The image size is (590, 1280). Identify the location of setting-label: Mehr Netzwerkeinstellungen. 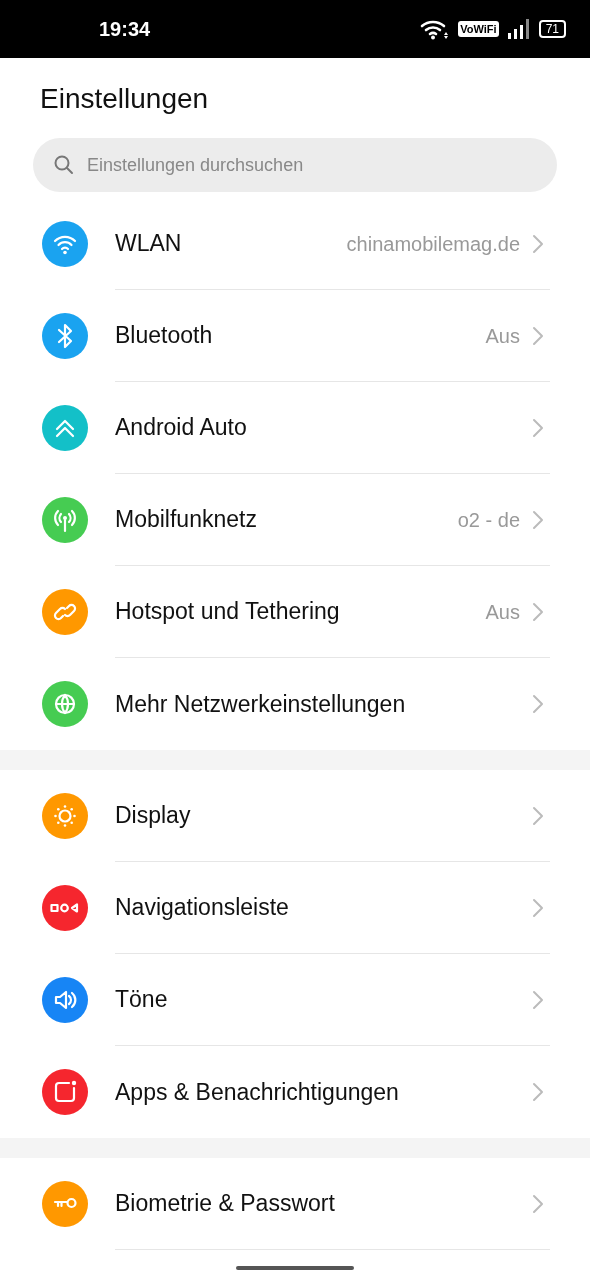
(261, 704).